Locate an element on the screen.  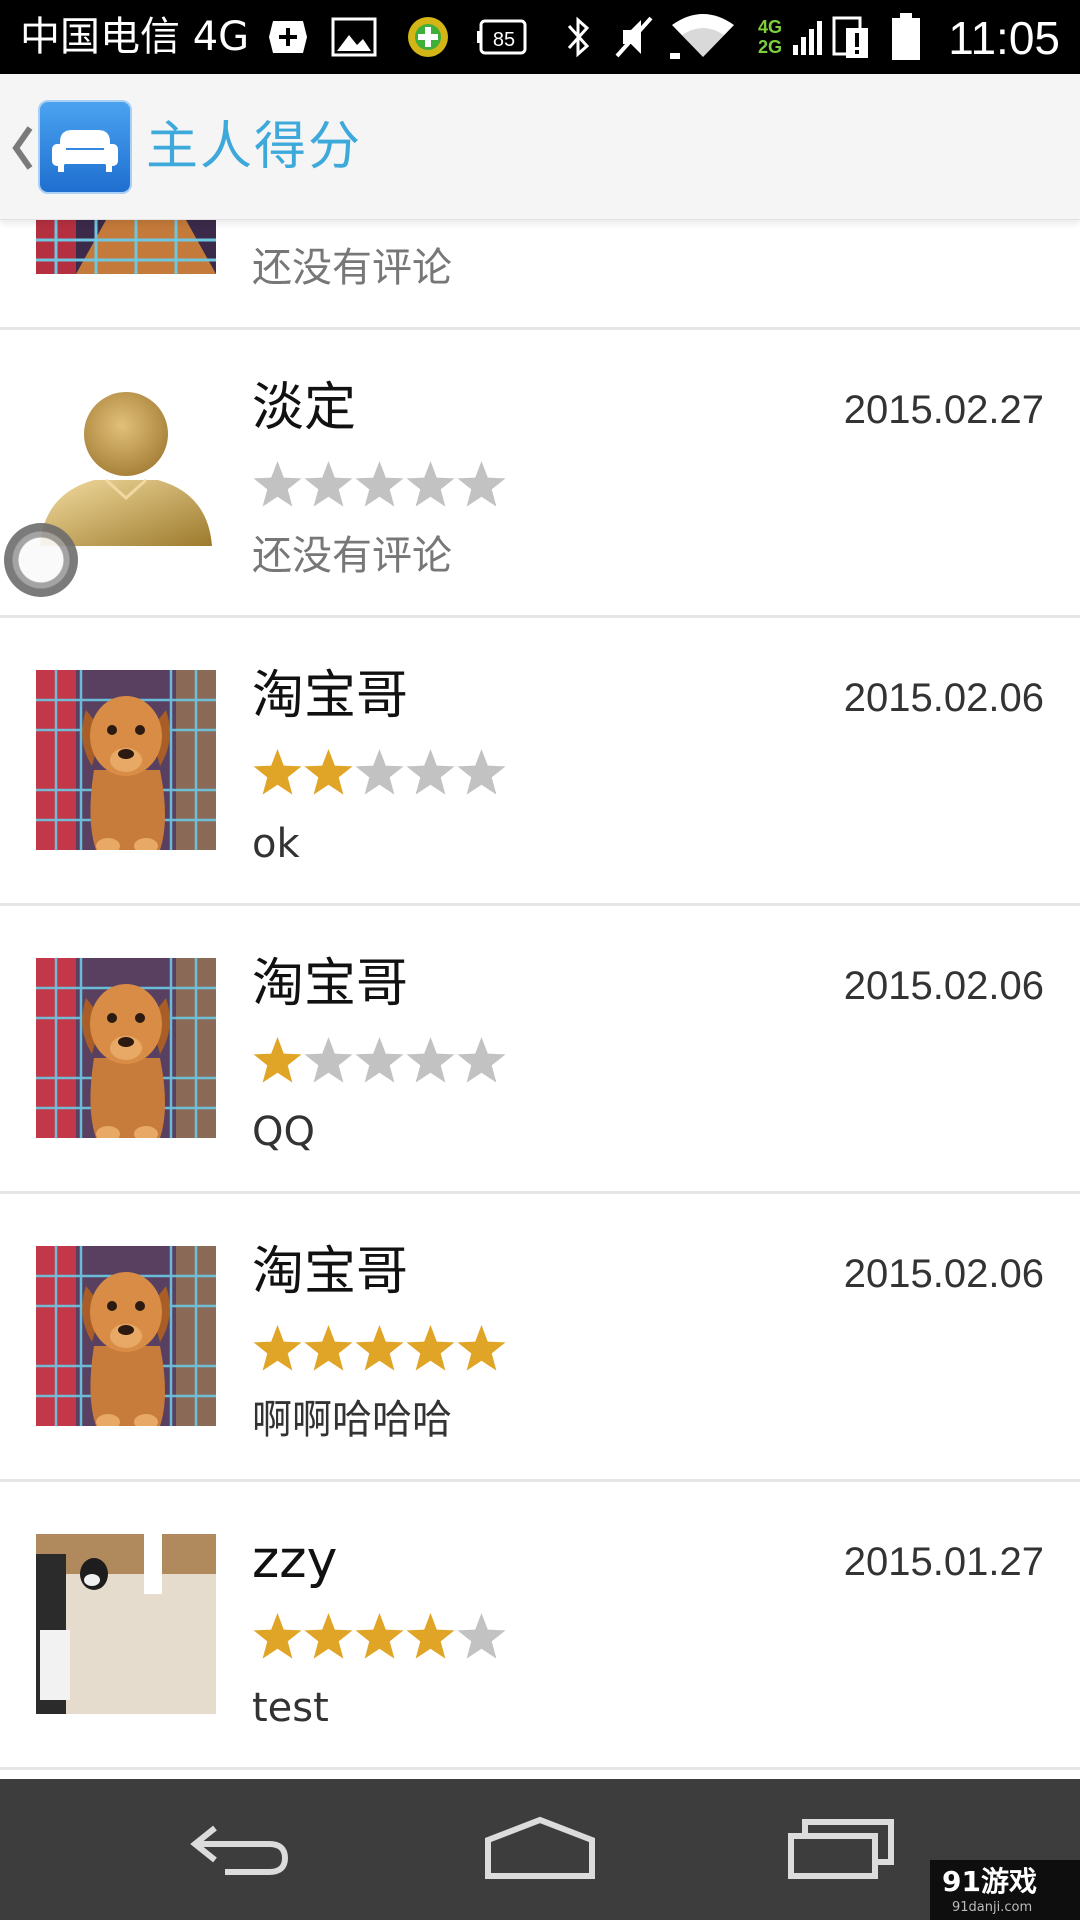
review-date: 2015.01.27 is located at coordinates (943, 1562).